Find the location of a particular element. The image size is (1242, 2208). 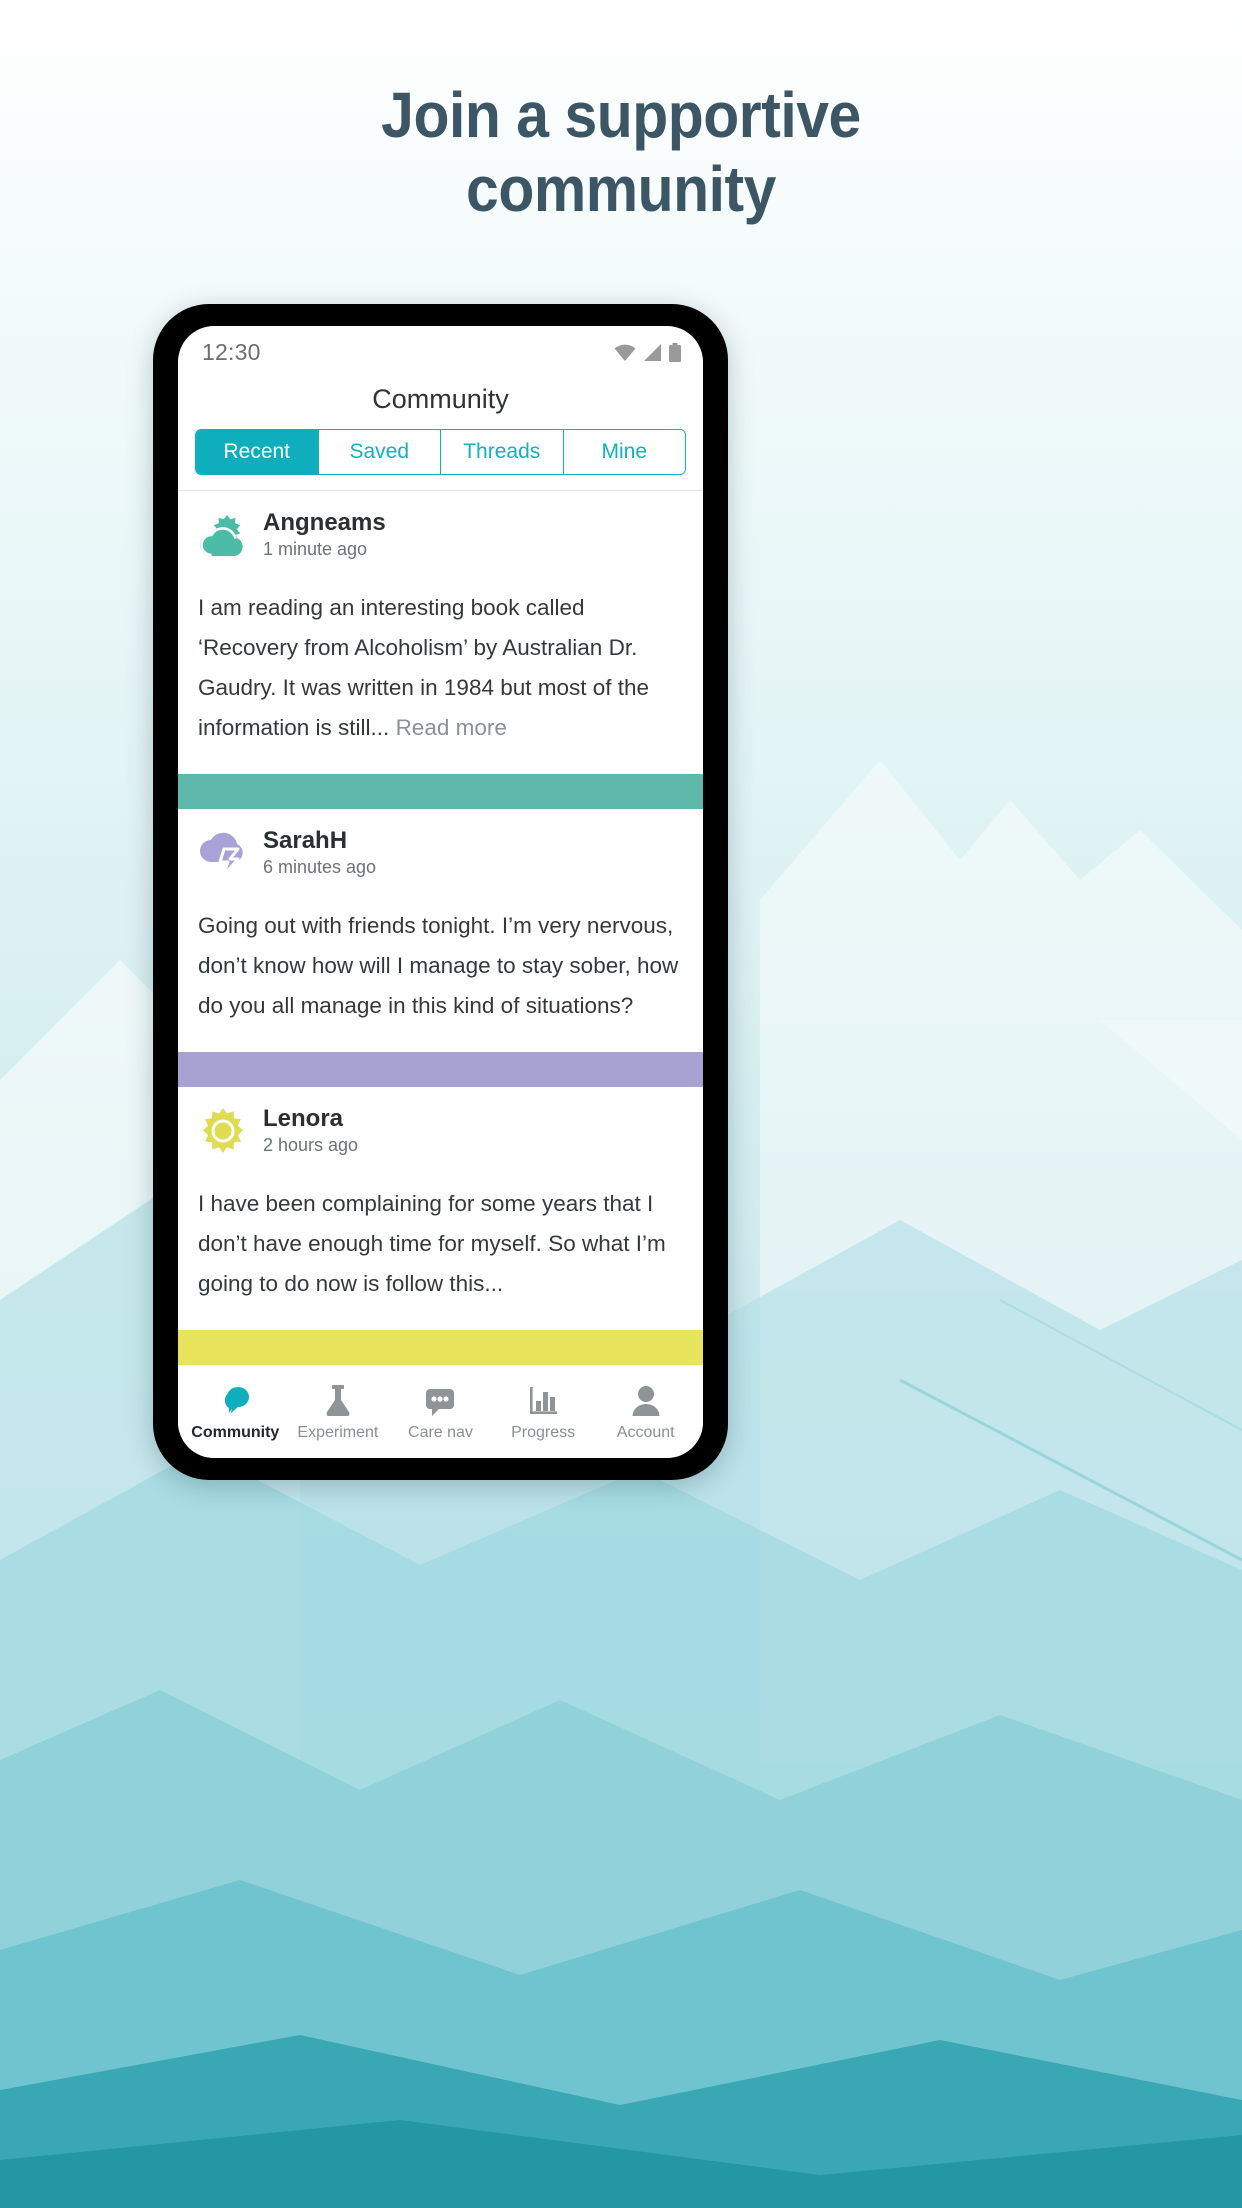

nav-item-community: Community is located at coordinates (235, 1412).